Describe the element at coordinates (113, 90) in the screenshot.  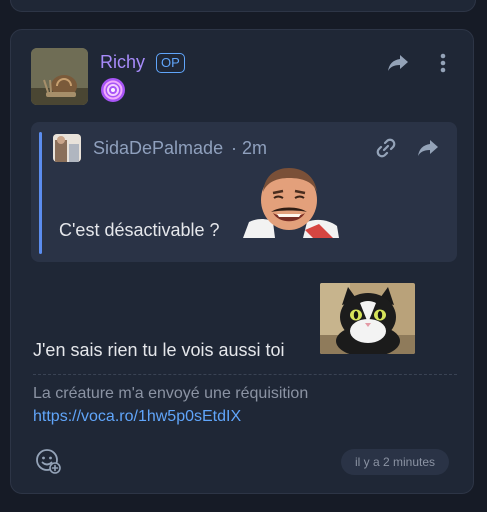
I see `spiral-flair-icon` at that location.